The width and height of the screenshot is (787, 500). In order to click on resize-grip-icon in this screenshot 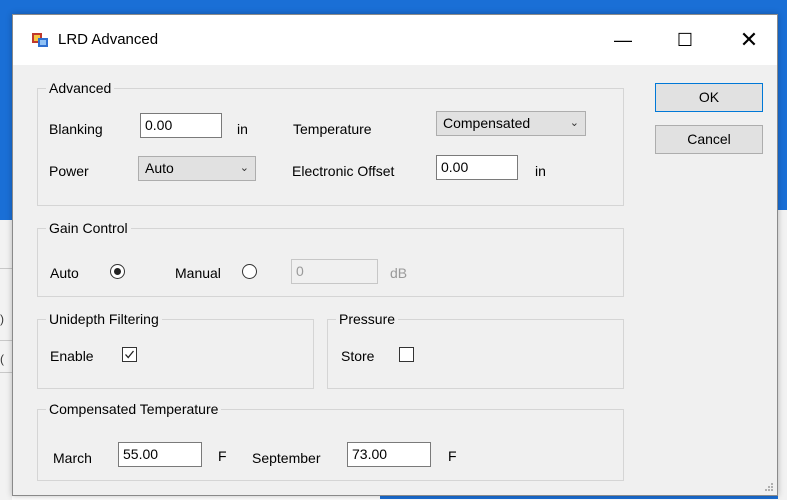, I will do `click(769, 487)`.